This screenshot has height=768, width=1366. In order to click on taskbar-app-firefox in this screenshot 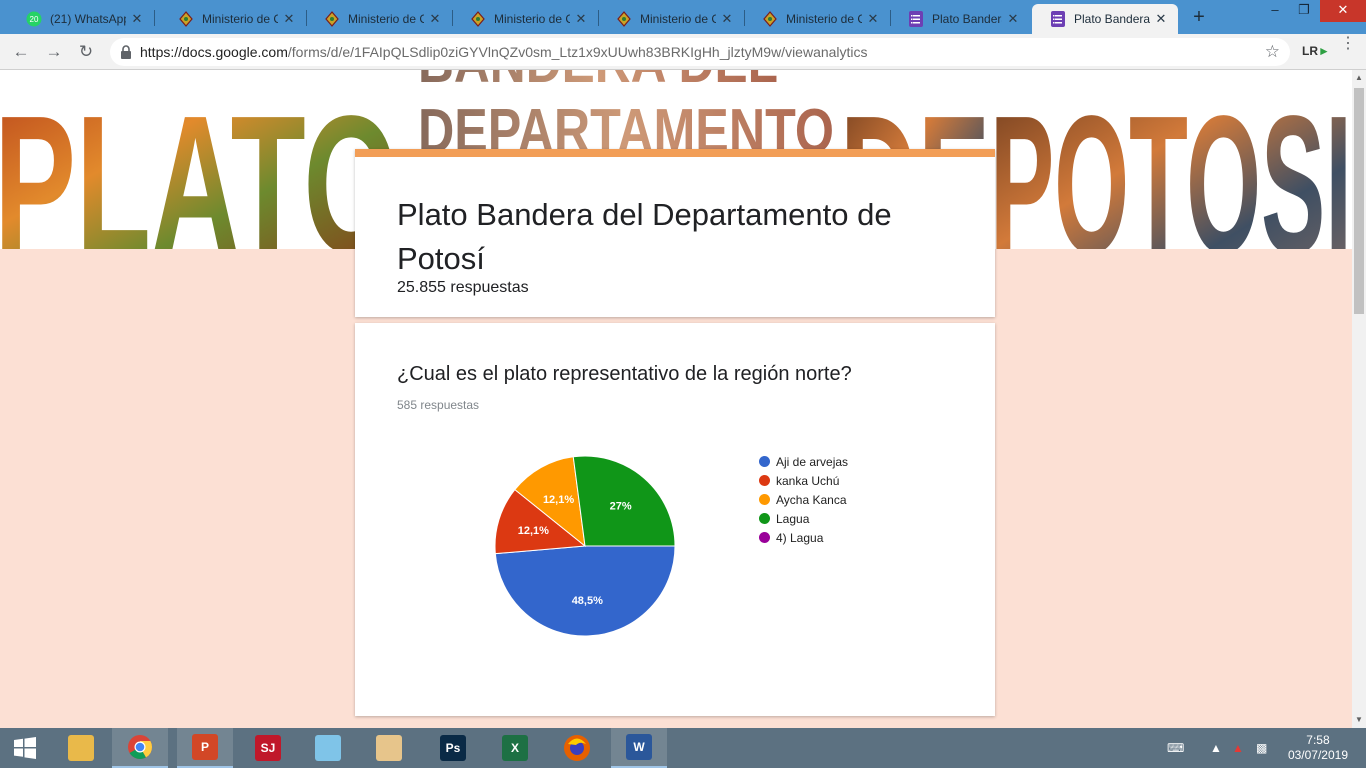, I will do `click(577, 748)`.